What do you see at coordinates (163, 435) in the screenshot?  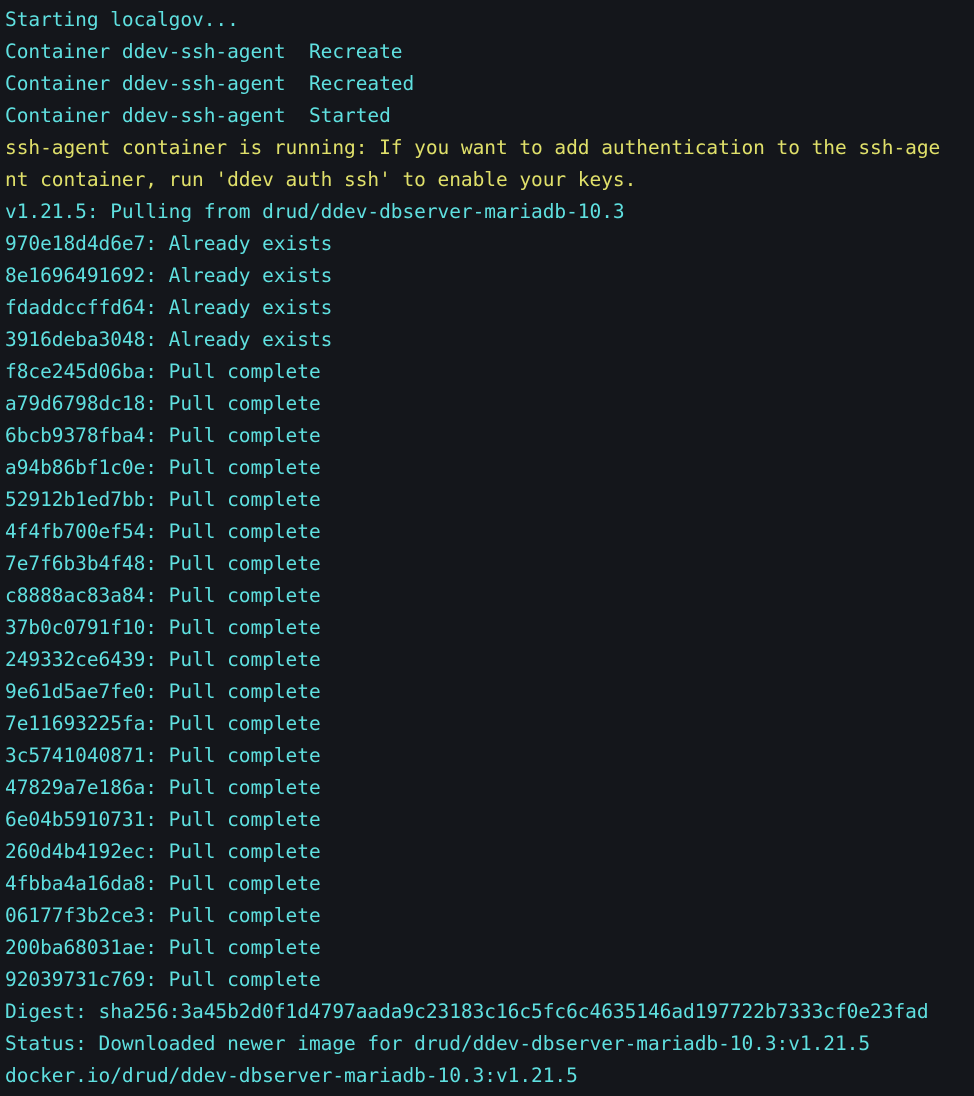 I see `terminal-line: 6bcb9378fba4: Pull complete` at bounding box center [163, 435].